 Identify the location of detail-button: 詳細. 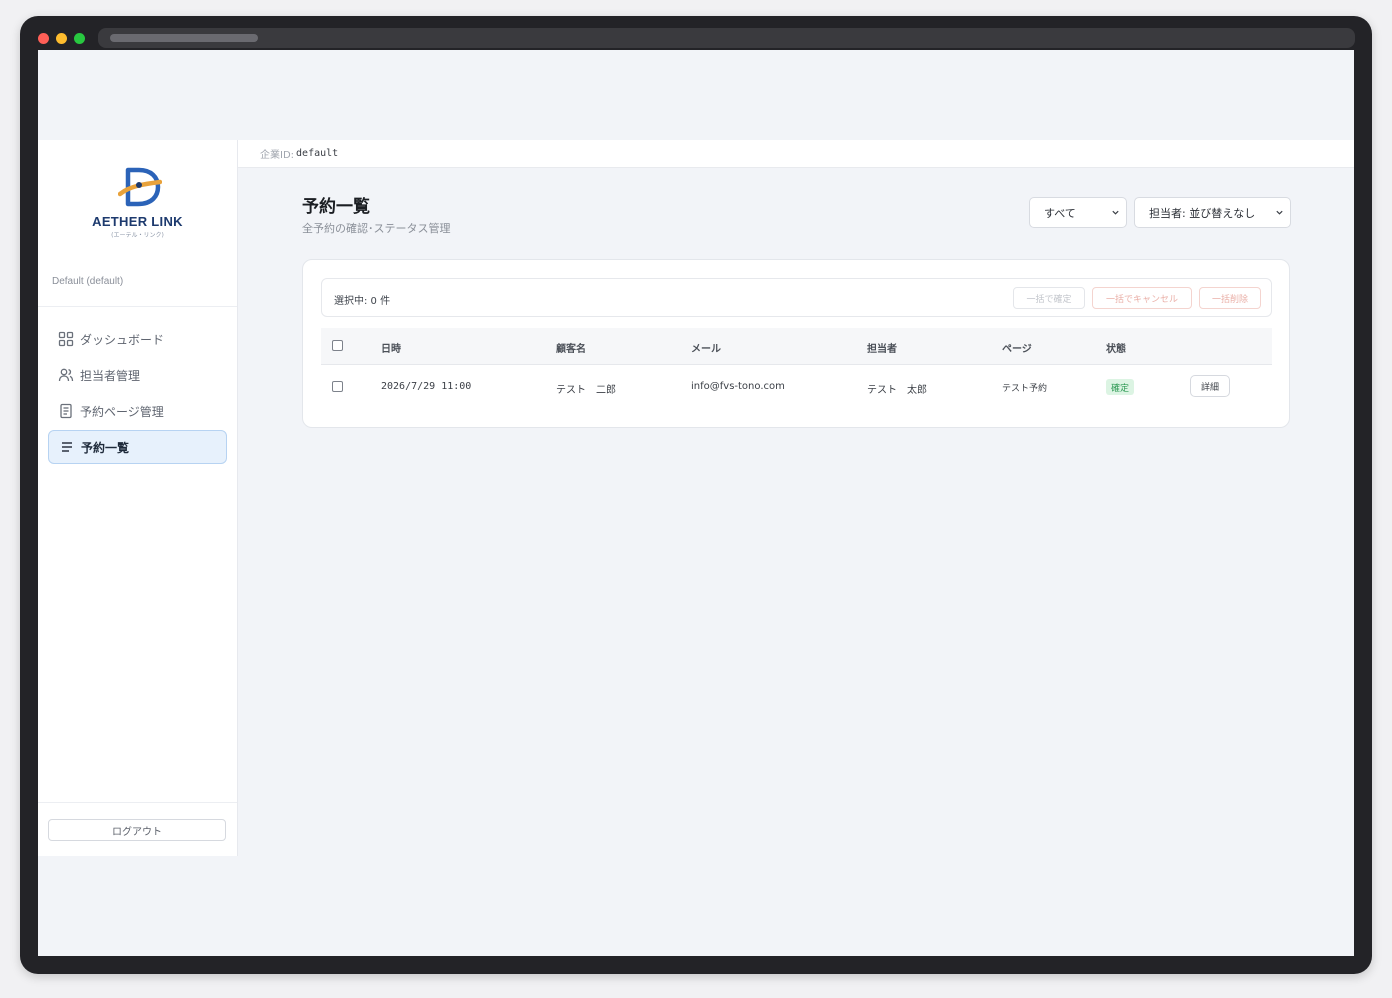
(1210, 386).